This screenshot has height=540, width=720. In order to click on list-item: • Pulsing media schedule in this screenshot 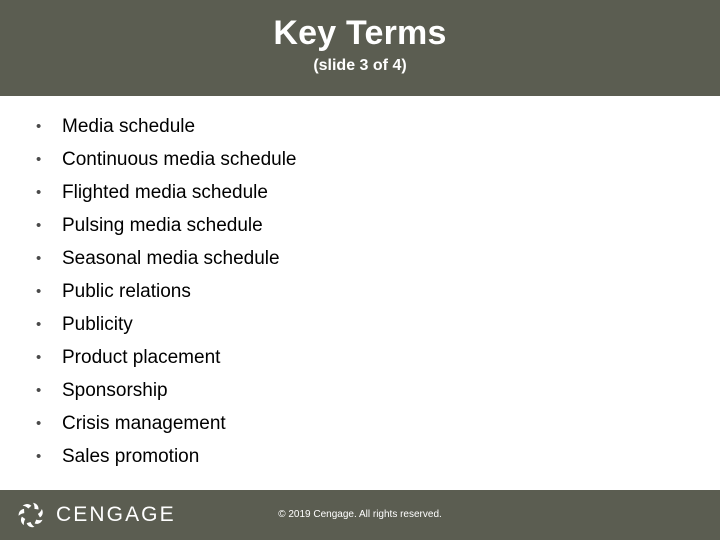, I will do `click(360, 225)`.